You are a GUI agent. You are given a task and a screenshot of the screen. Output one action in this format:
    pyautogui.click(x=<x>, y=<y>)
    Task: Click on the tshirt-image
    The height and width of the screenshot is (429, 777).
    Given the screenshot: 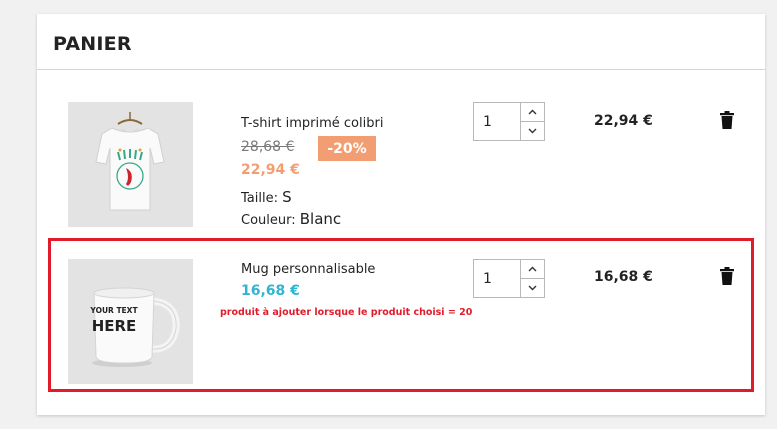 What is the action you would take?
    pyautogui.click(x=130, y=164)
    